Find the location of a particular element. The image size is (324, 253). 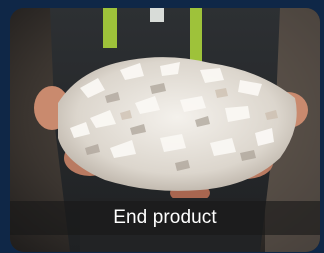

caption-text: End product is located at coordinates (165, 217).